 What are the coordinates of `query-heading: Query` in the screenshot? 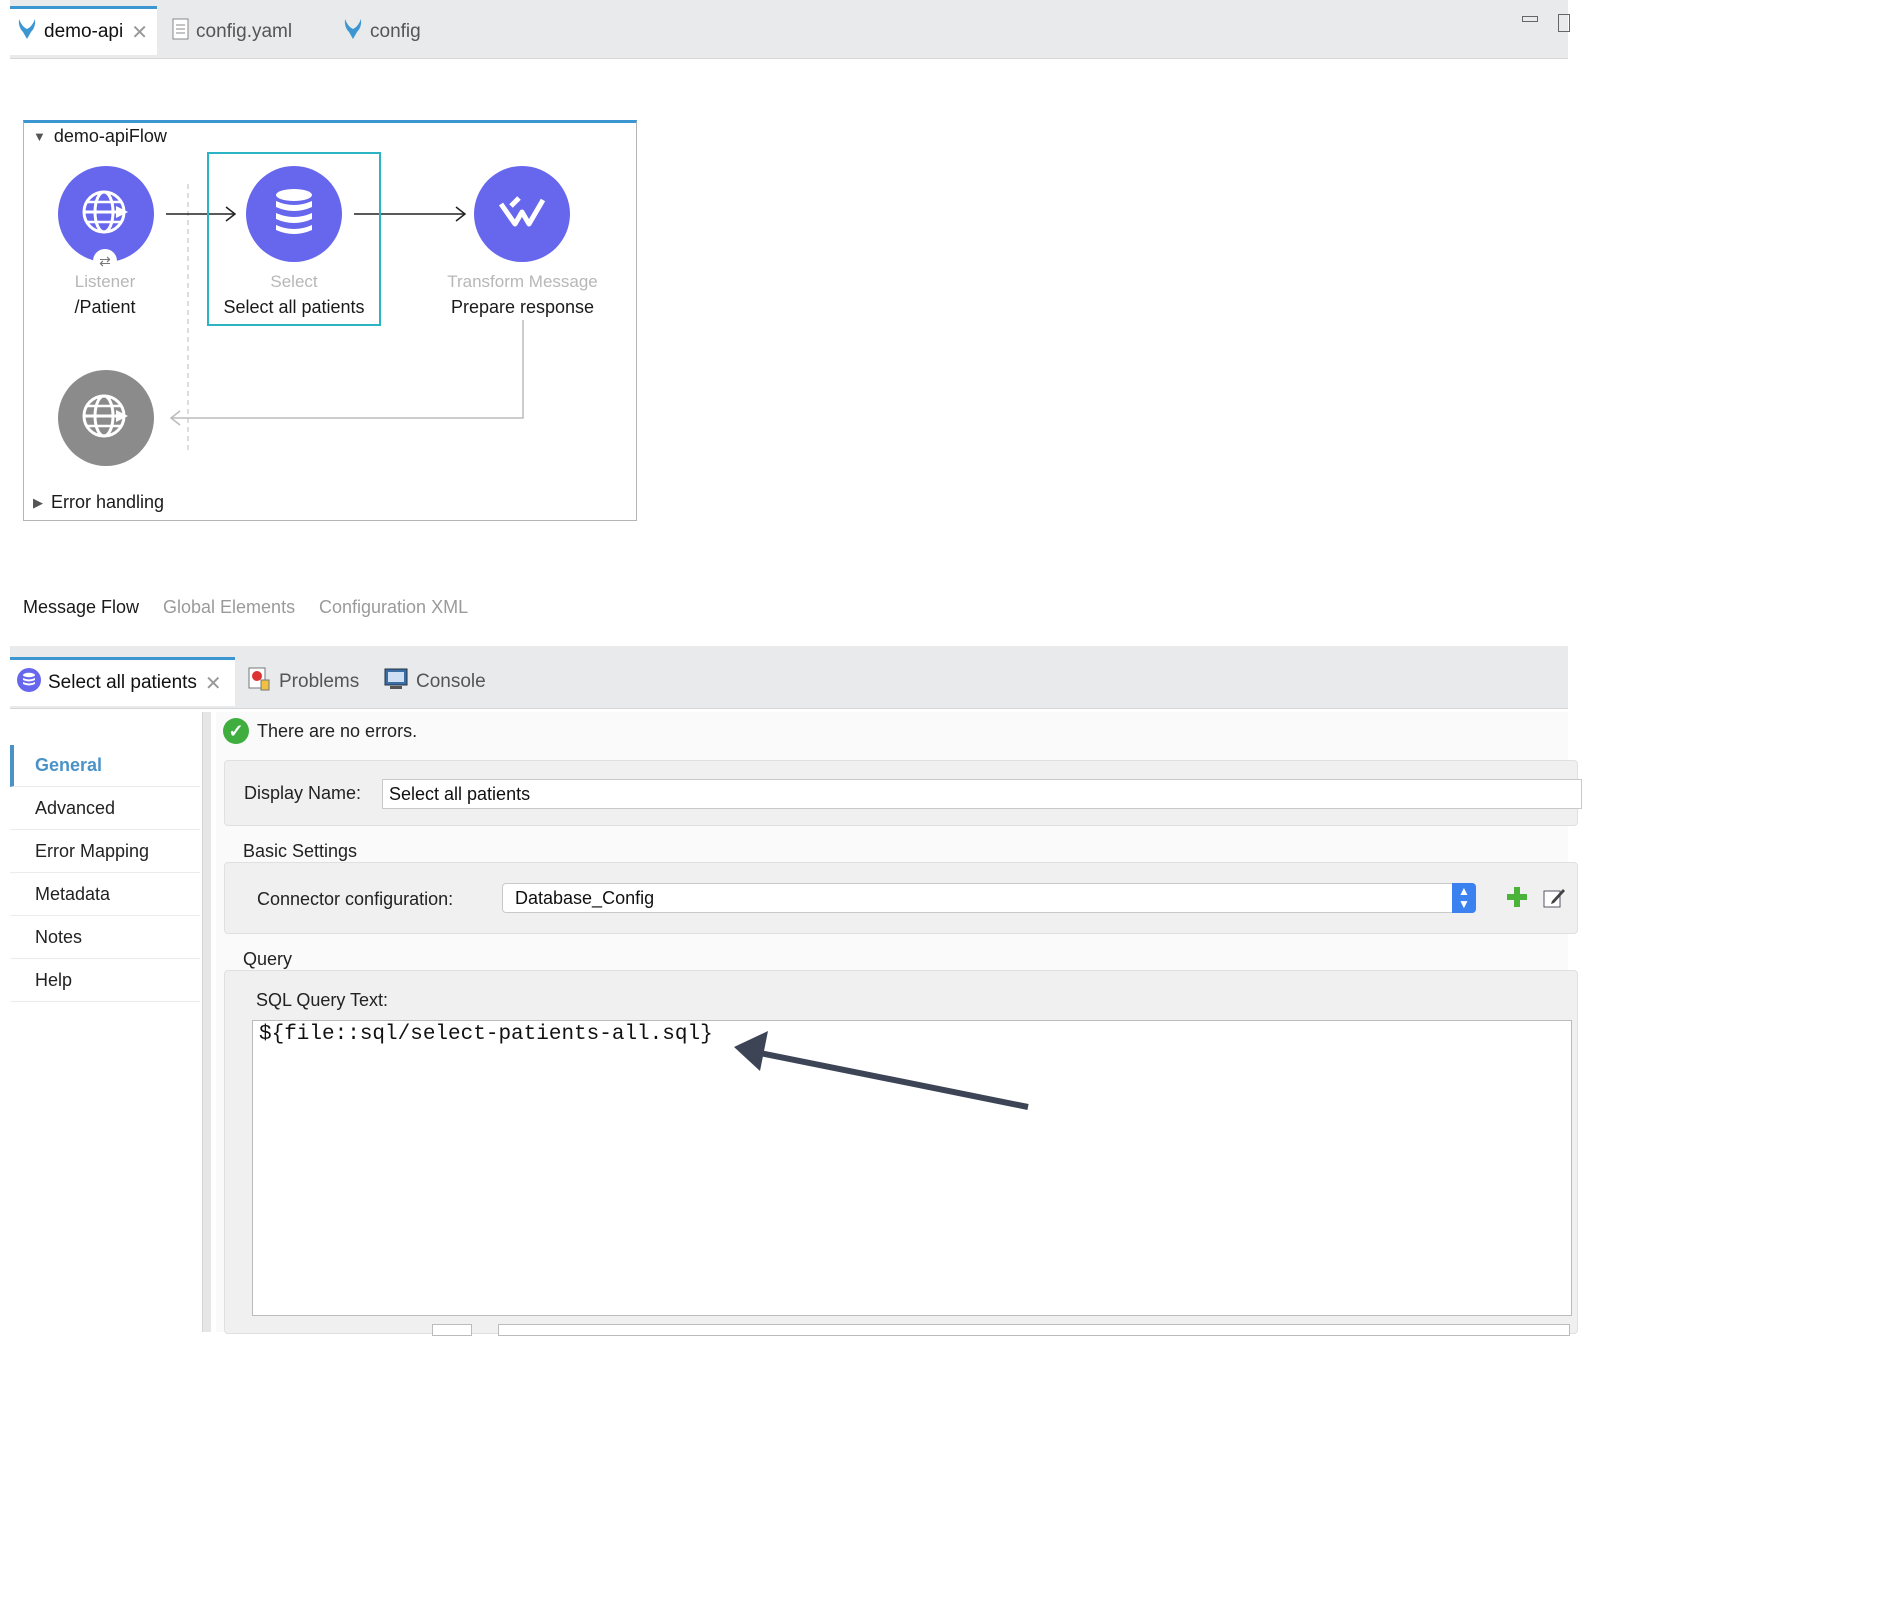 It's located at (268, 959).